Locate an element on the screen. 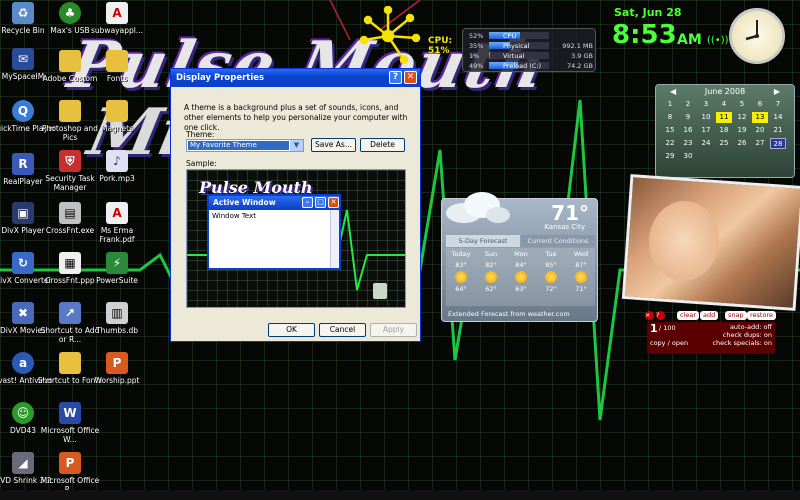 This screenshot has height=500, width=800. calendar-day: 14 is located at coordinates (778, 117).